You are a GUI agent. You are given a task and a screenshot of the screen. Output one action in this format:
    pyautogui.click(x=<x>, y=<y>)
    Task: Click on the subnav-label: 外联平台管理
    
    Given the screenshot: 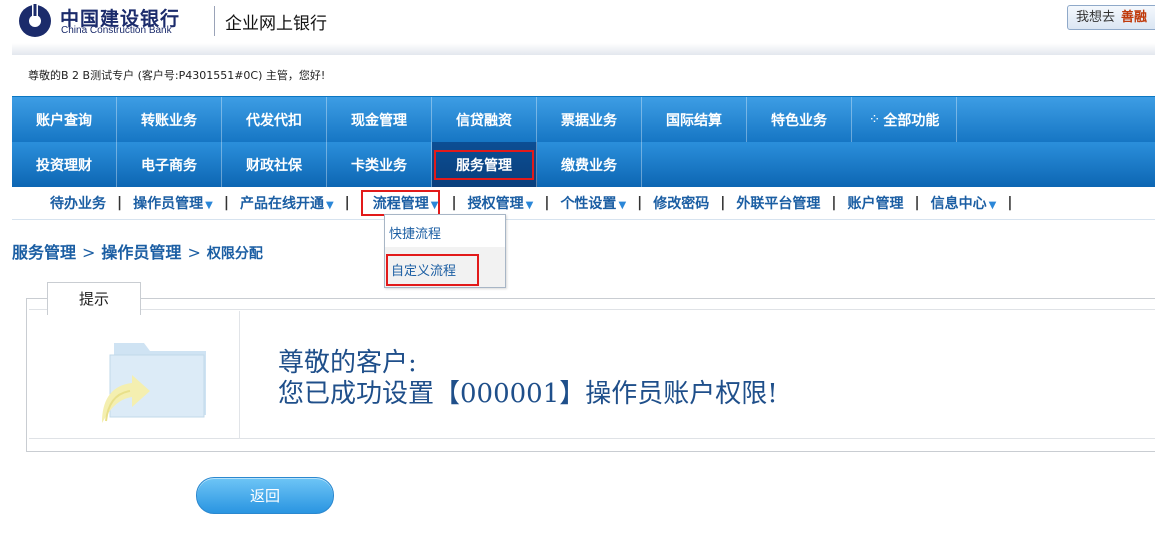 What is the action you would take?
    pyautogui.click(x=778, y=204)
    